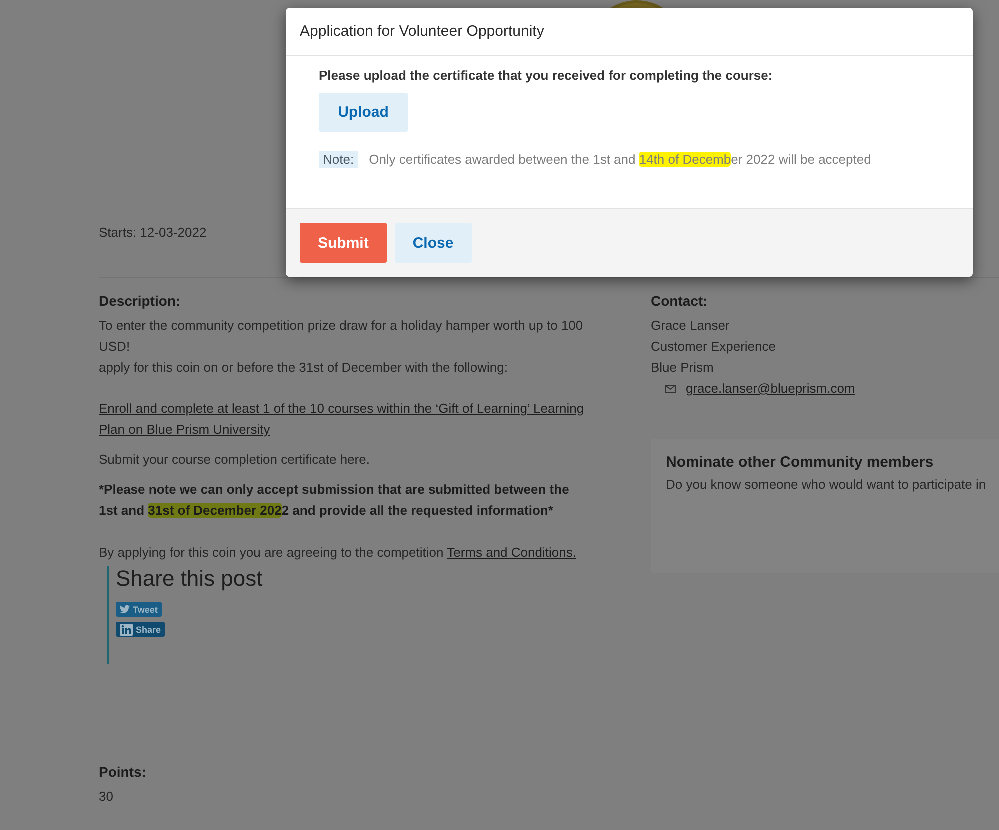  Describe the element at coordinates (629, 32) in the screenshot. I see `dialog-title: Application for Volunteer Opportunity` at that location.